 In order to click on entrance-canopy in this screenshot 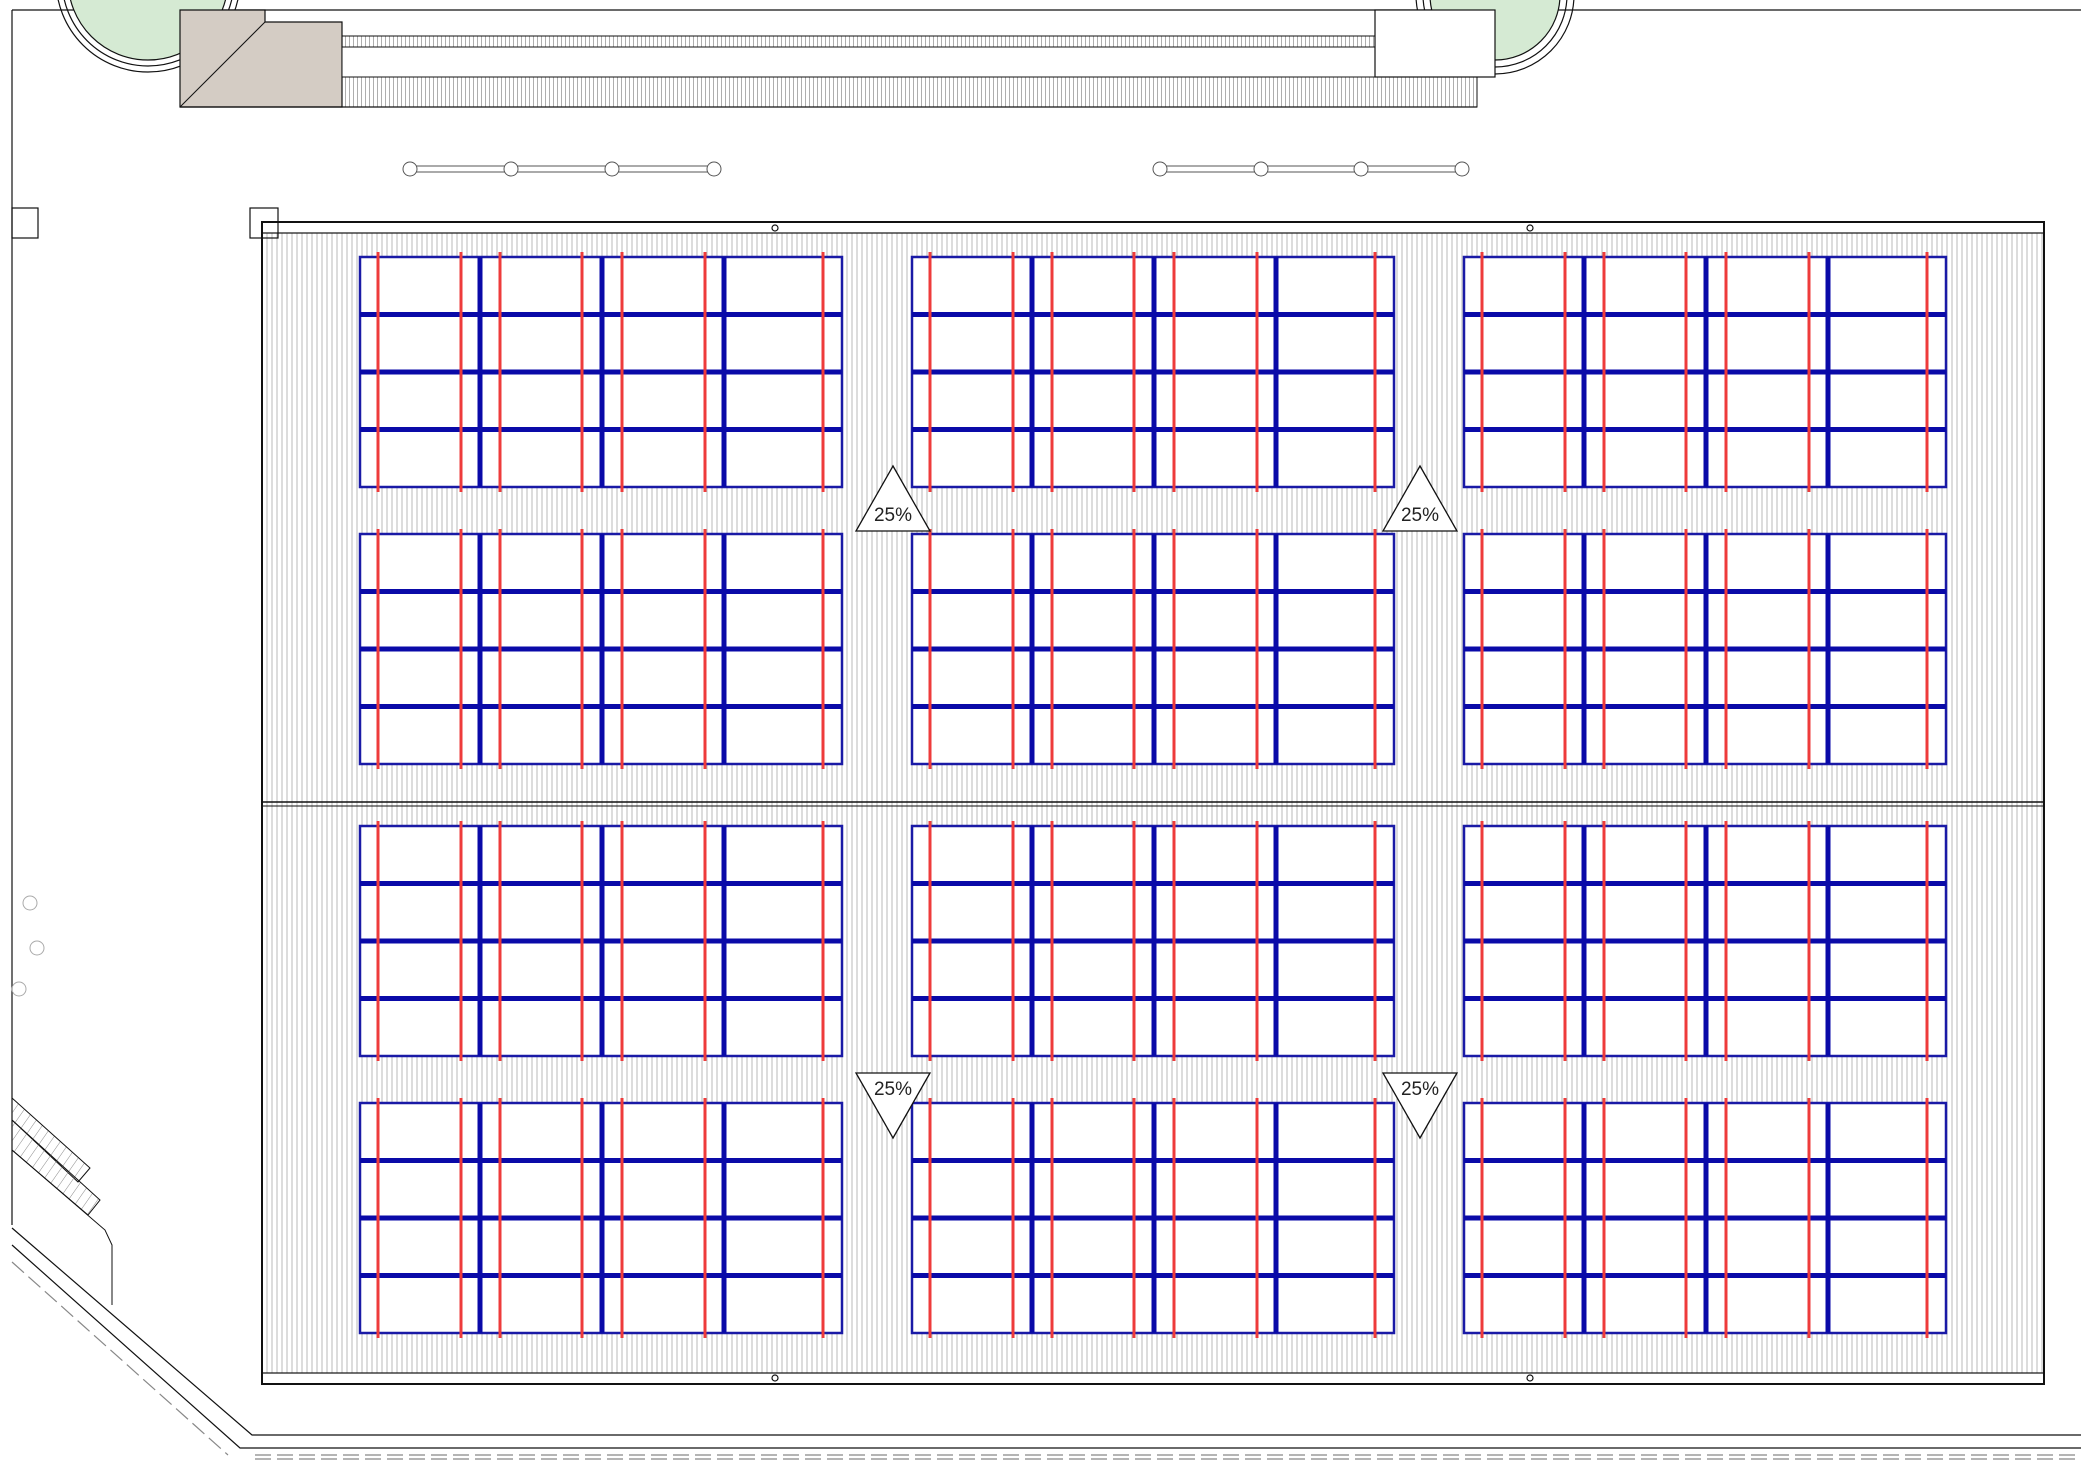, I will do `click(837, 58)`.